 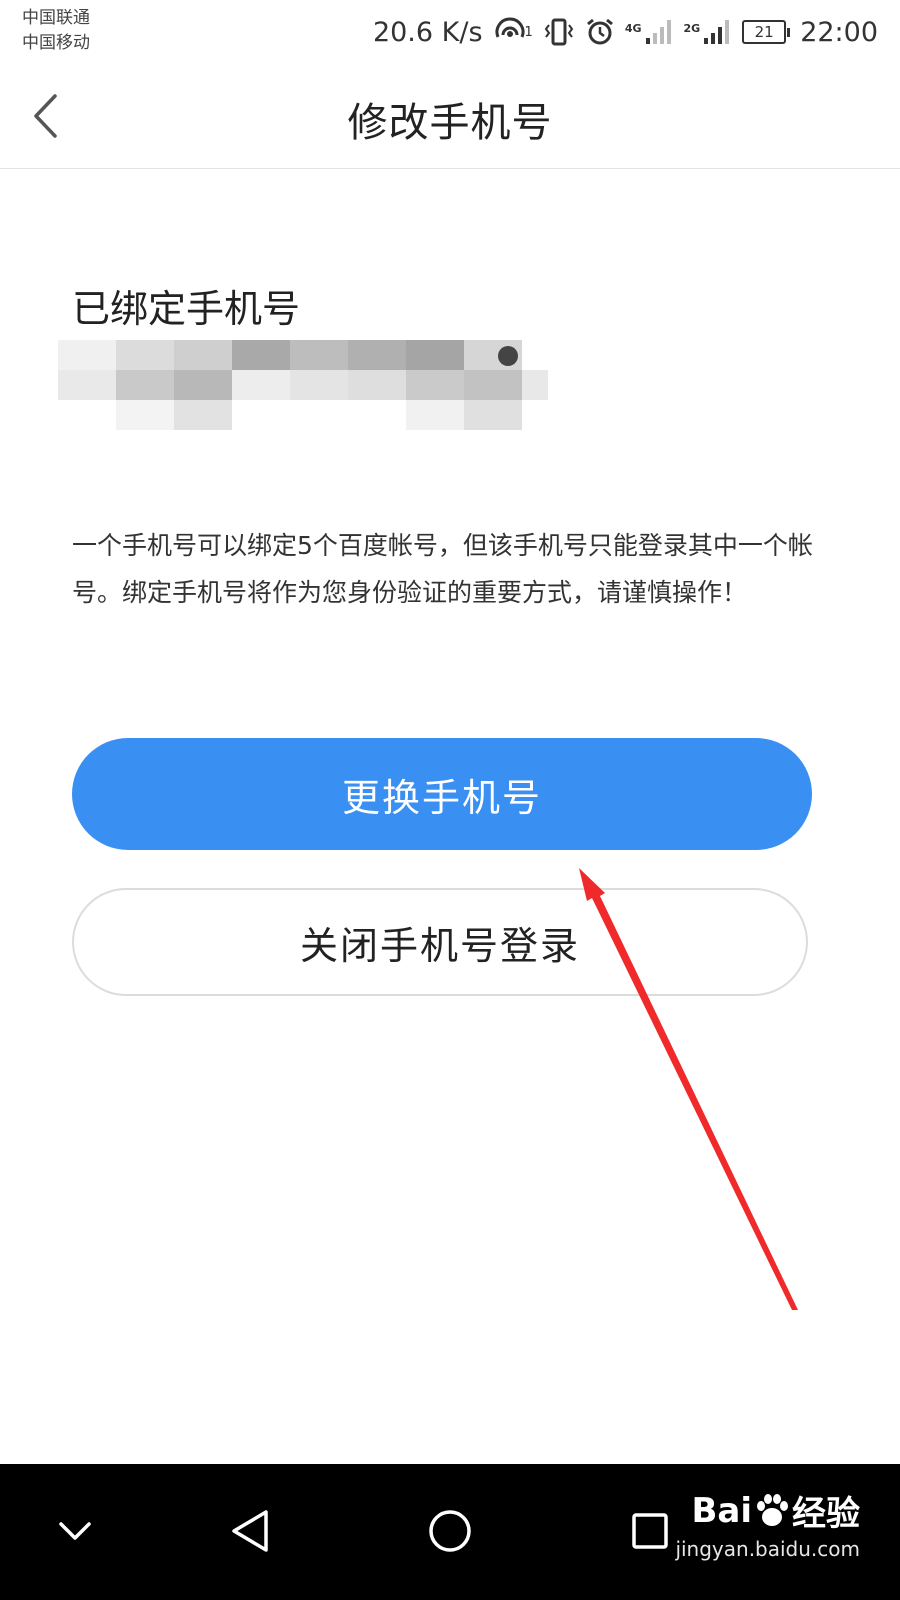 I want to click on status-indicators: 20.6 K/s 1 4G 2G 21 22:00, so click(x=625, y=32).